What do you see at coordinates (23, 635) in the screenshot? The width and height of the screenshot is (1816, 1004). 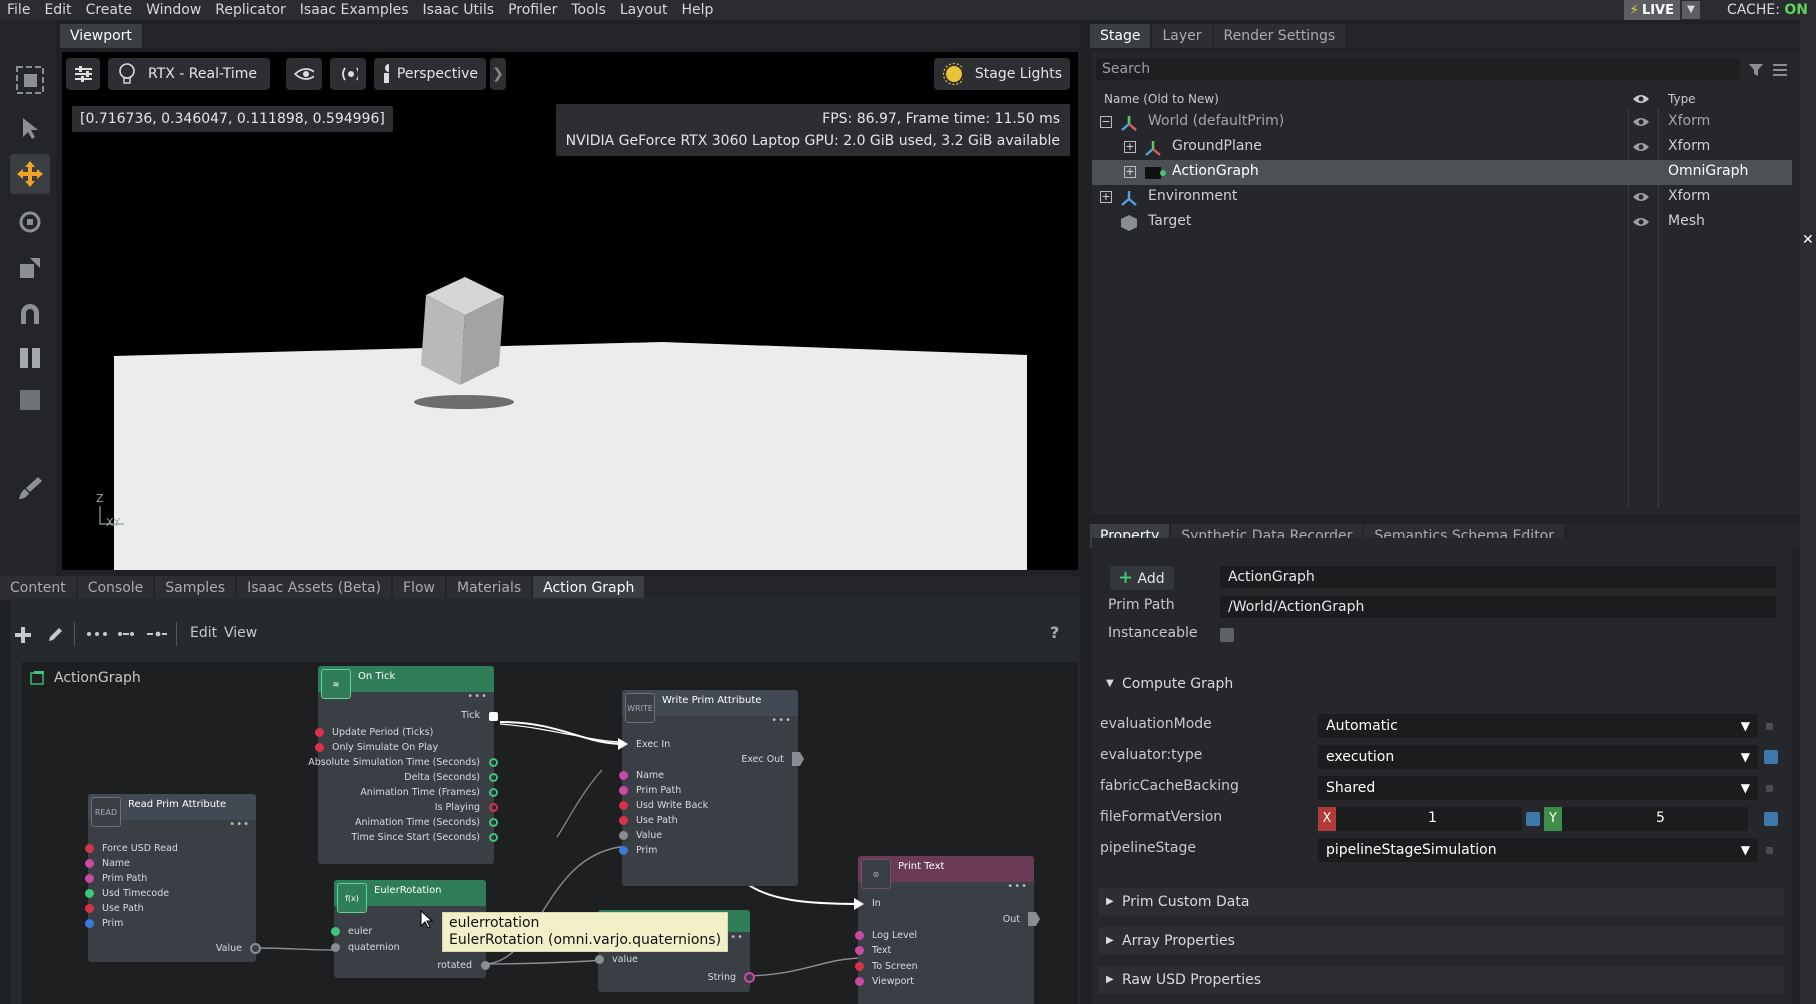 I see `plus-icon` at bounding box center [23, 635].